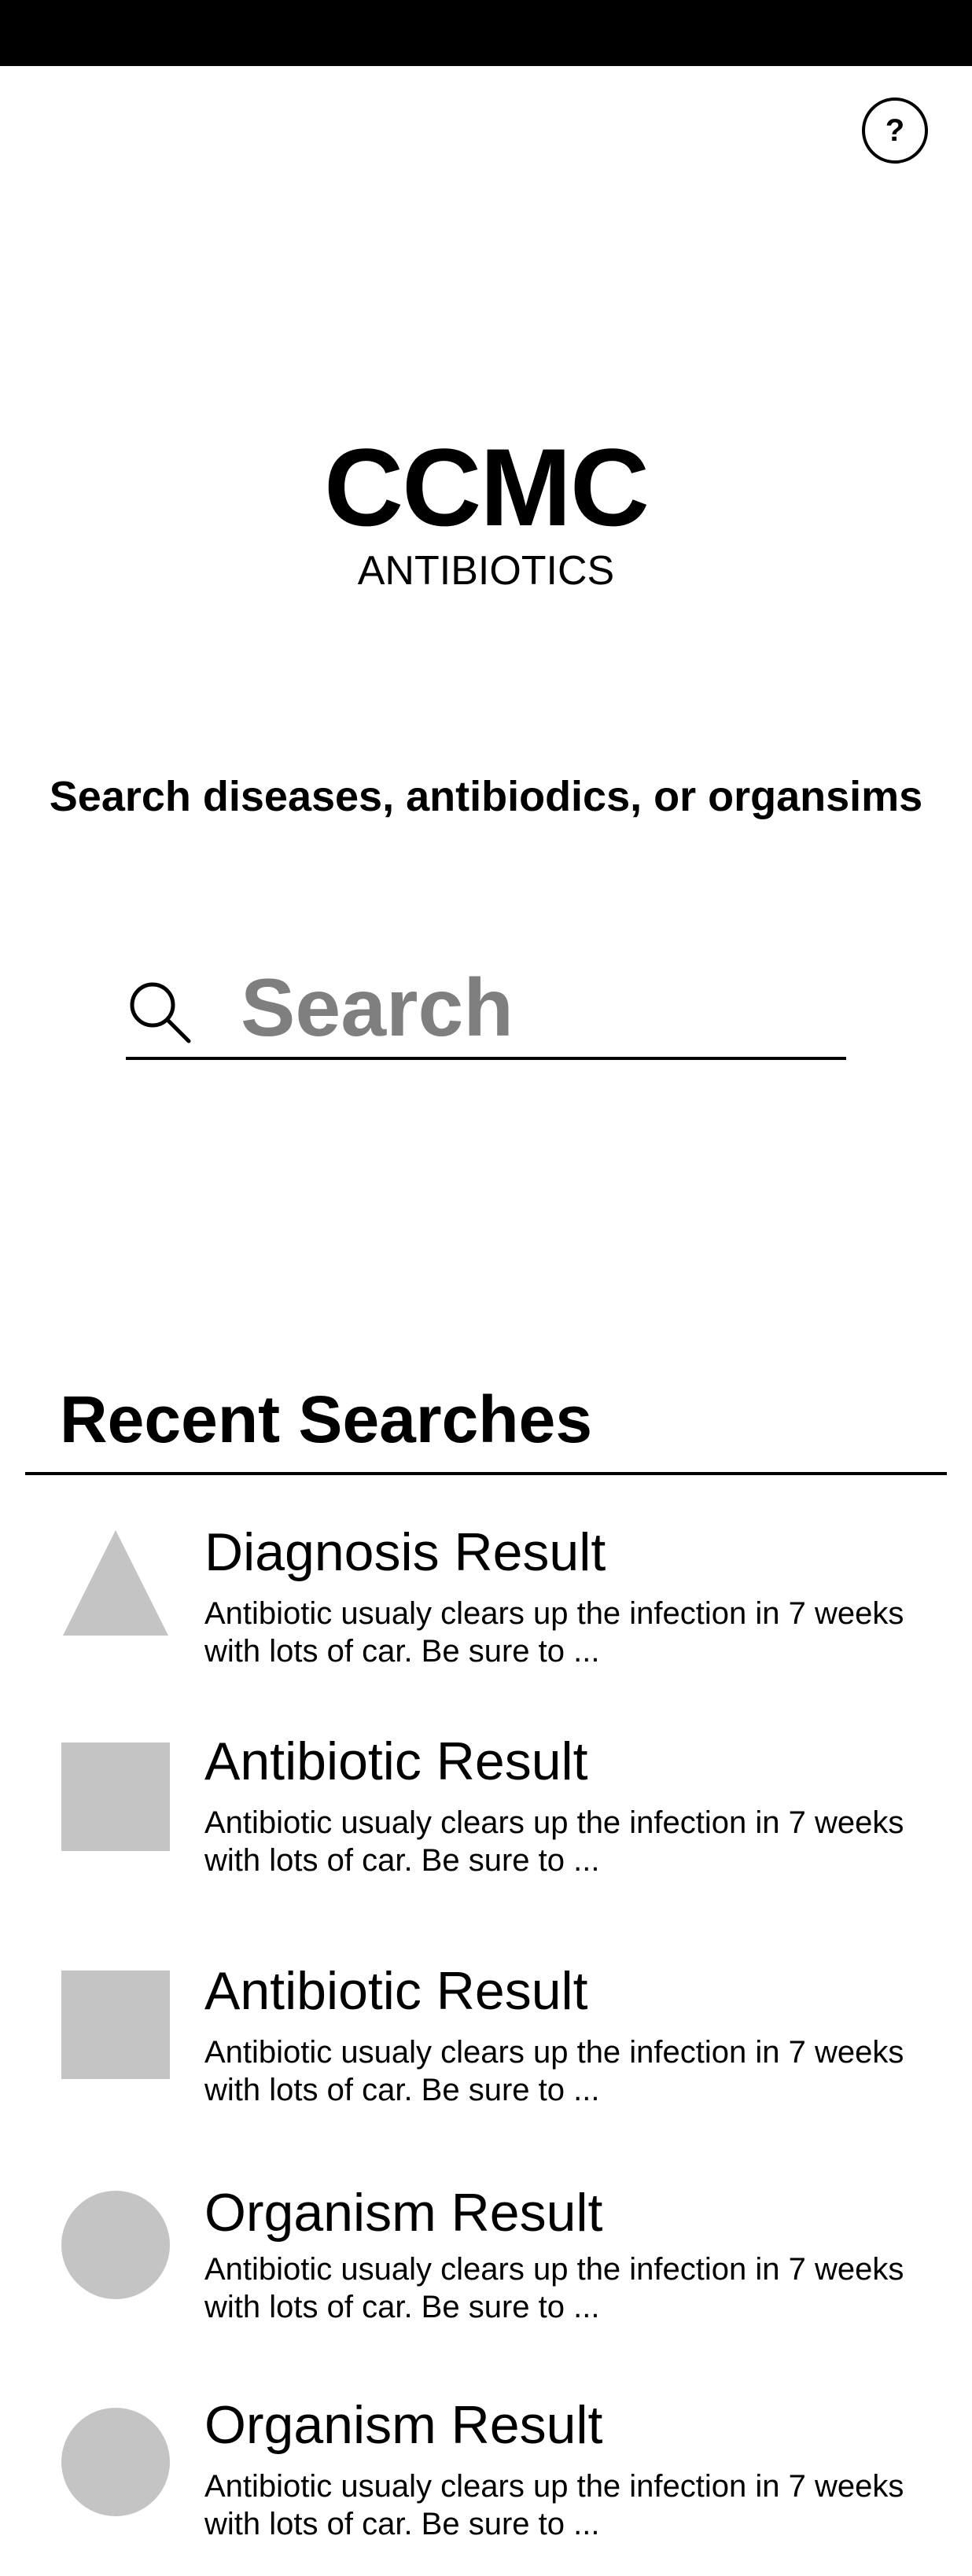 Image resolution: width=972 pixels, height=2576 pixels. What do you see at coordinates (405, 1552) in the screenshot?
I see `result-title: Diagnosis Result` at bounding box center [405, 1552].